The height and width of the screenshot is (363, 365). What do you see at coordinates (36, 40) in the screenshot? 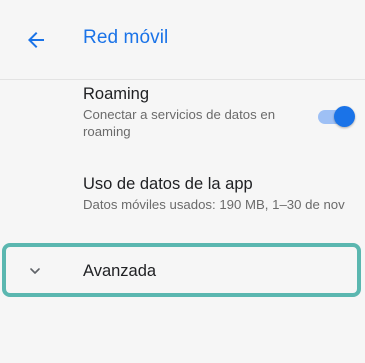
I see `back-arrow-icon` at bounding box center [36, 40].